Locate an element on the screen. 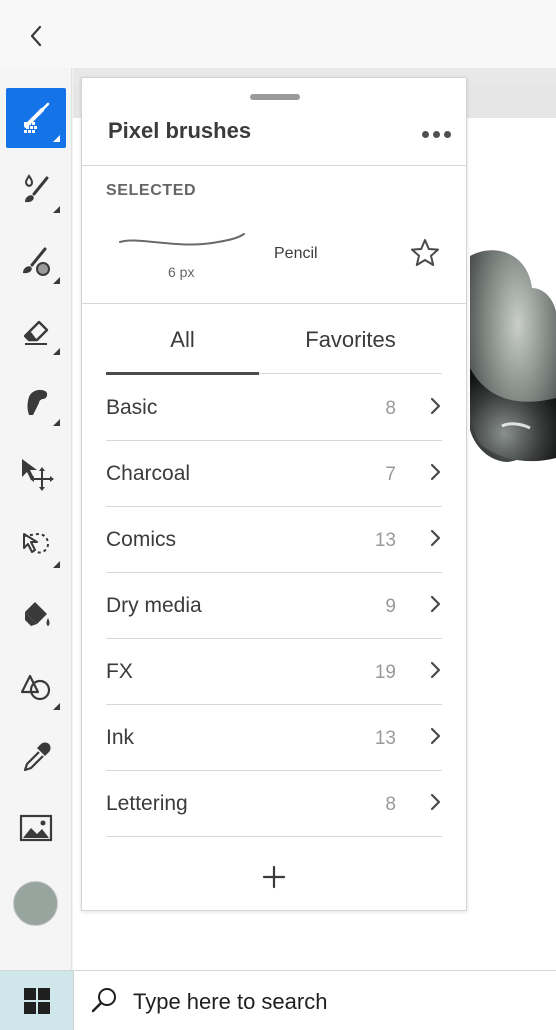  smudge-icon is located at coordinates (37, 402).